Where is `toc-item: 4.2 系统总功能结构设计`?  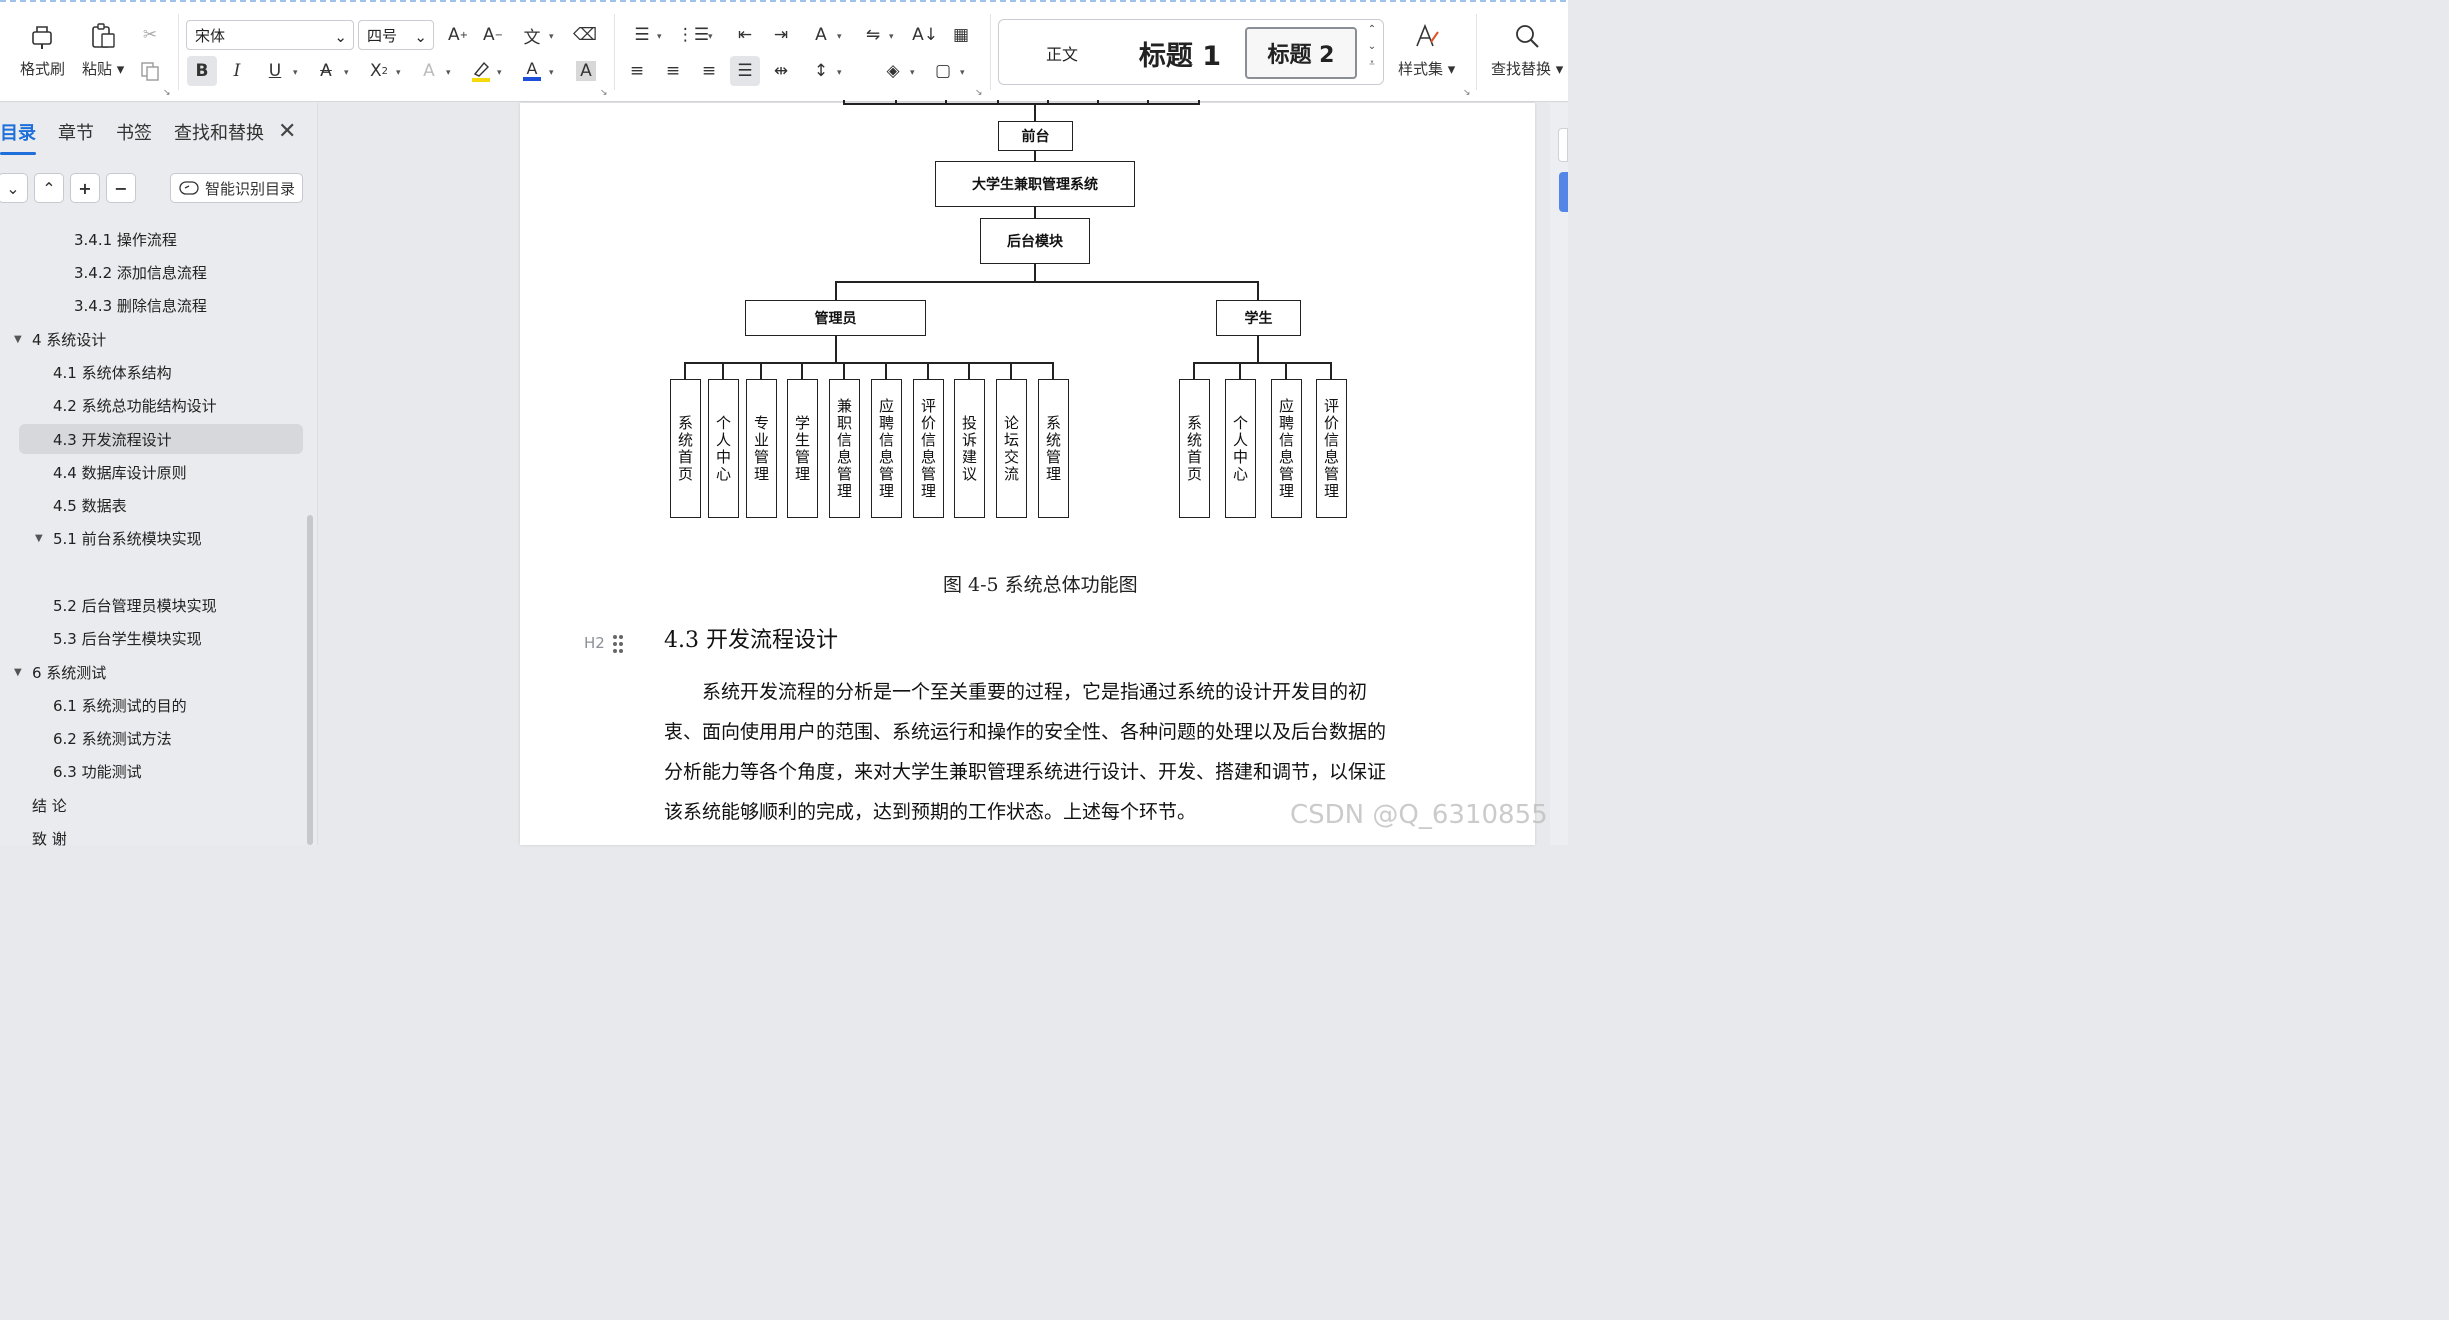
toc-item: 4.2 系统总功能结构设计 is located at coordinates (135, 405).